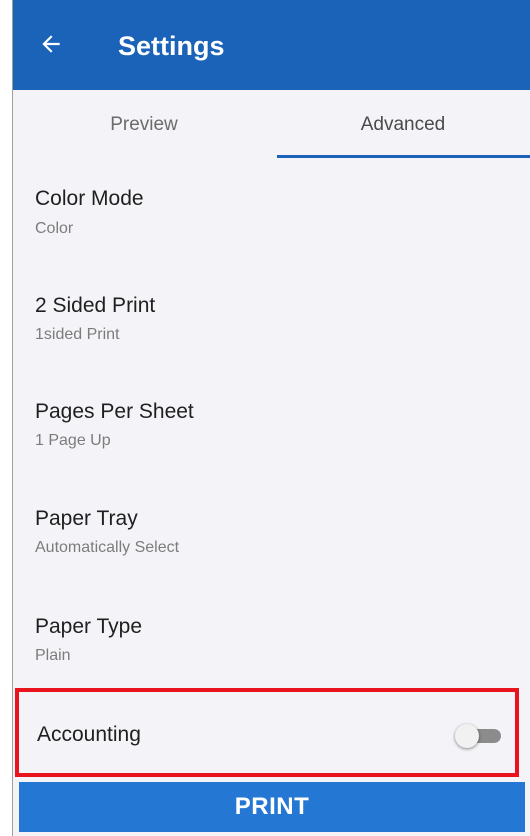 The width and height of the screenshot is (530, 836). I want to click on tab-advanced: Advanced, so click(402, 125).